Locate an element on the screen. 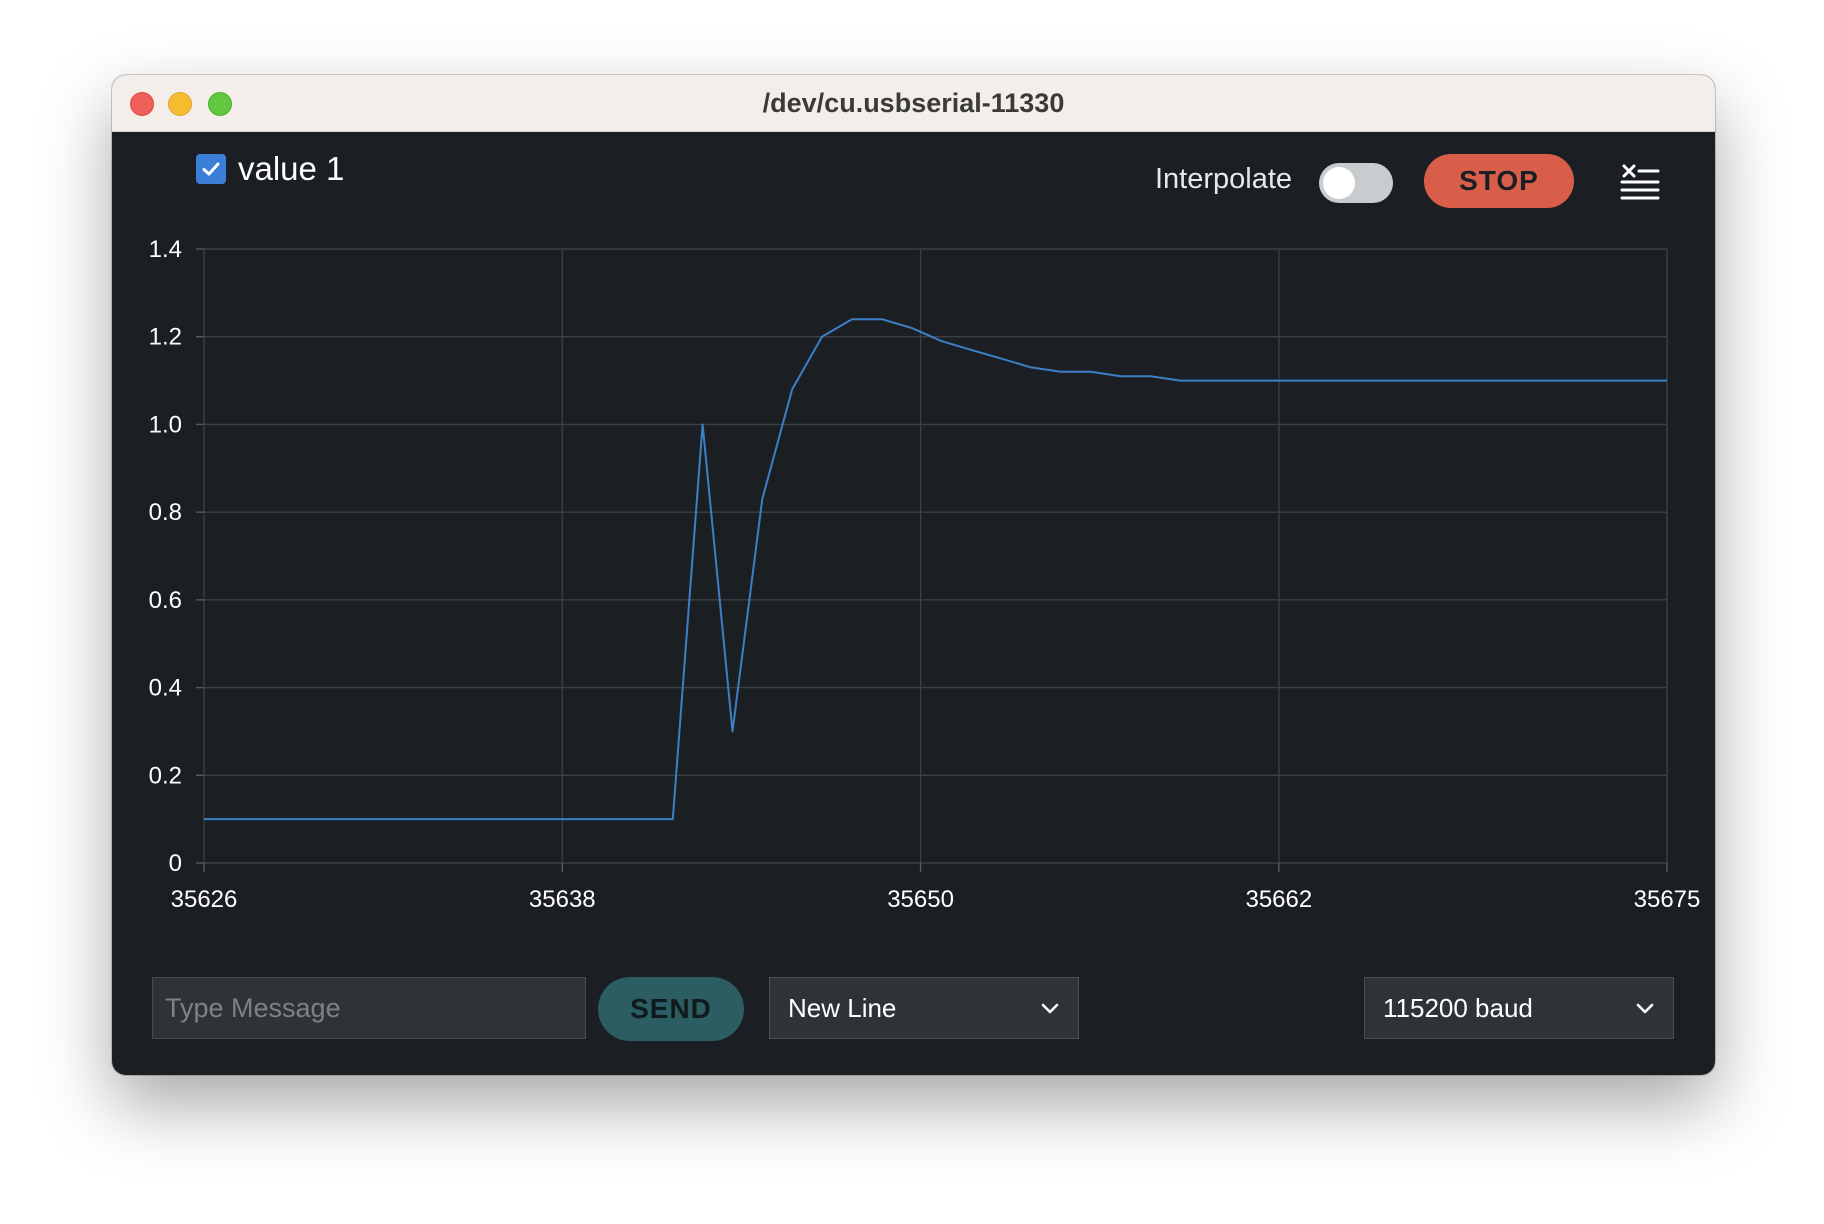 The height and width of the screenshot is (1224, 1824). y-tick-label: 0.4 is located at coordinates (165, 688).